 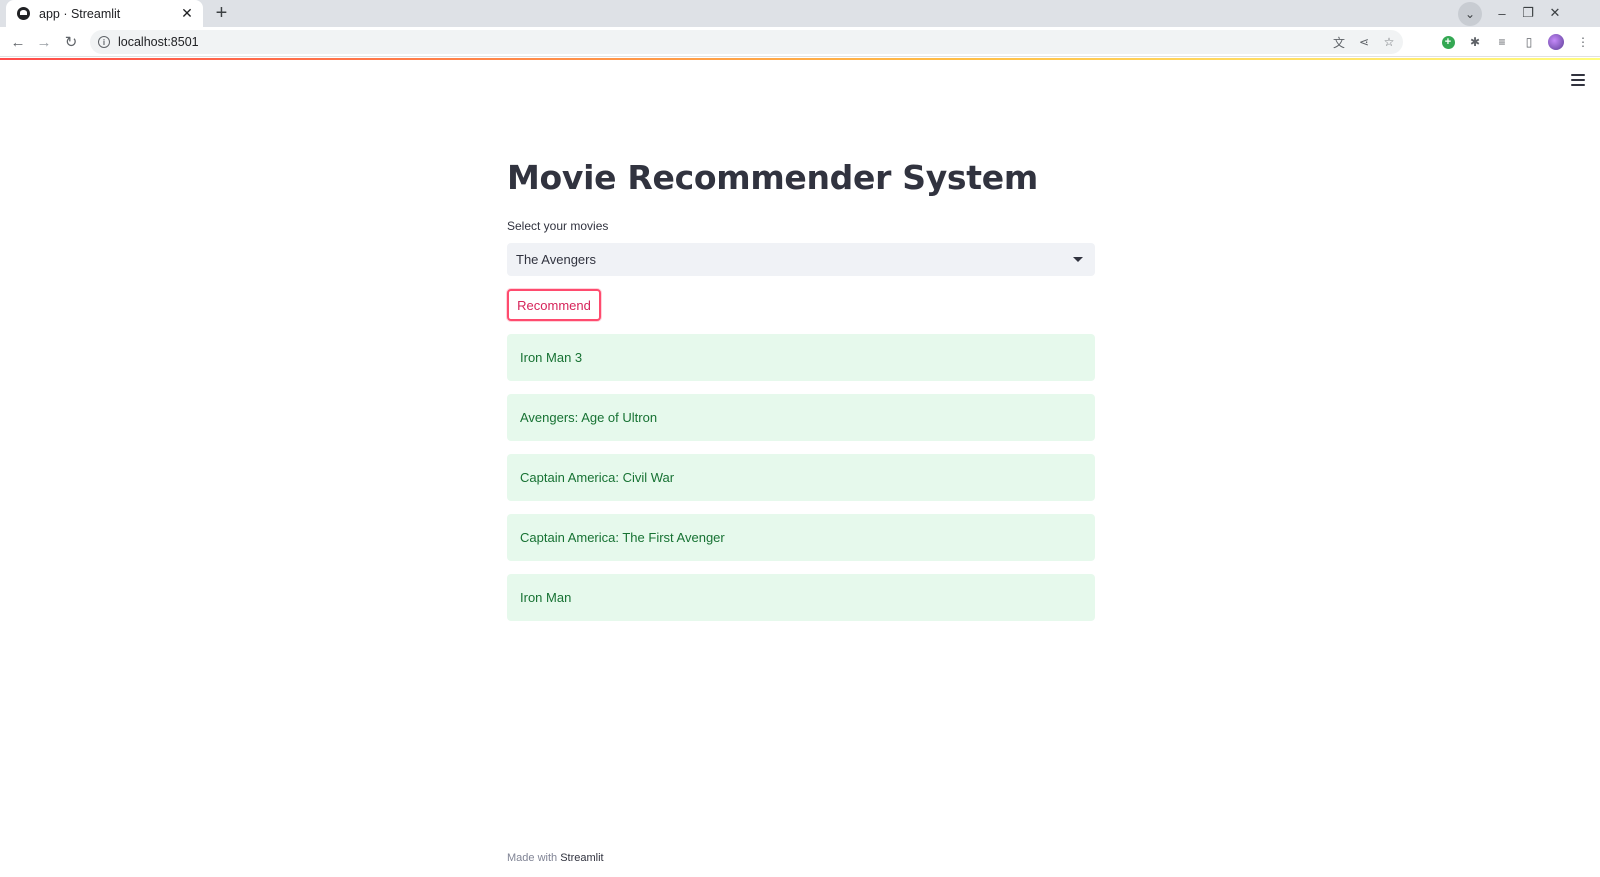 I want to click on footer-streamlit-link: Streamlit, so click(x=581, y=858).